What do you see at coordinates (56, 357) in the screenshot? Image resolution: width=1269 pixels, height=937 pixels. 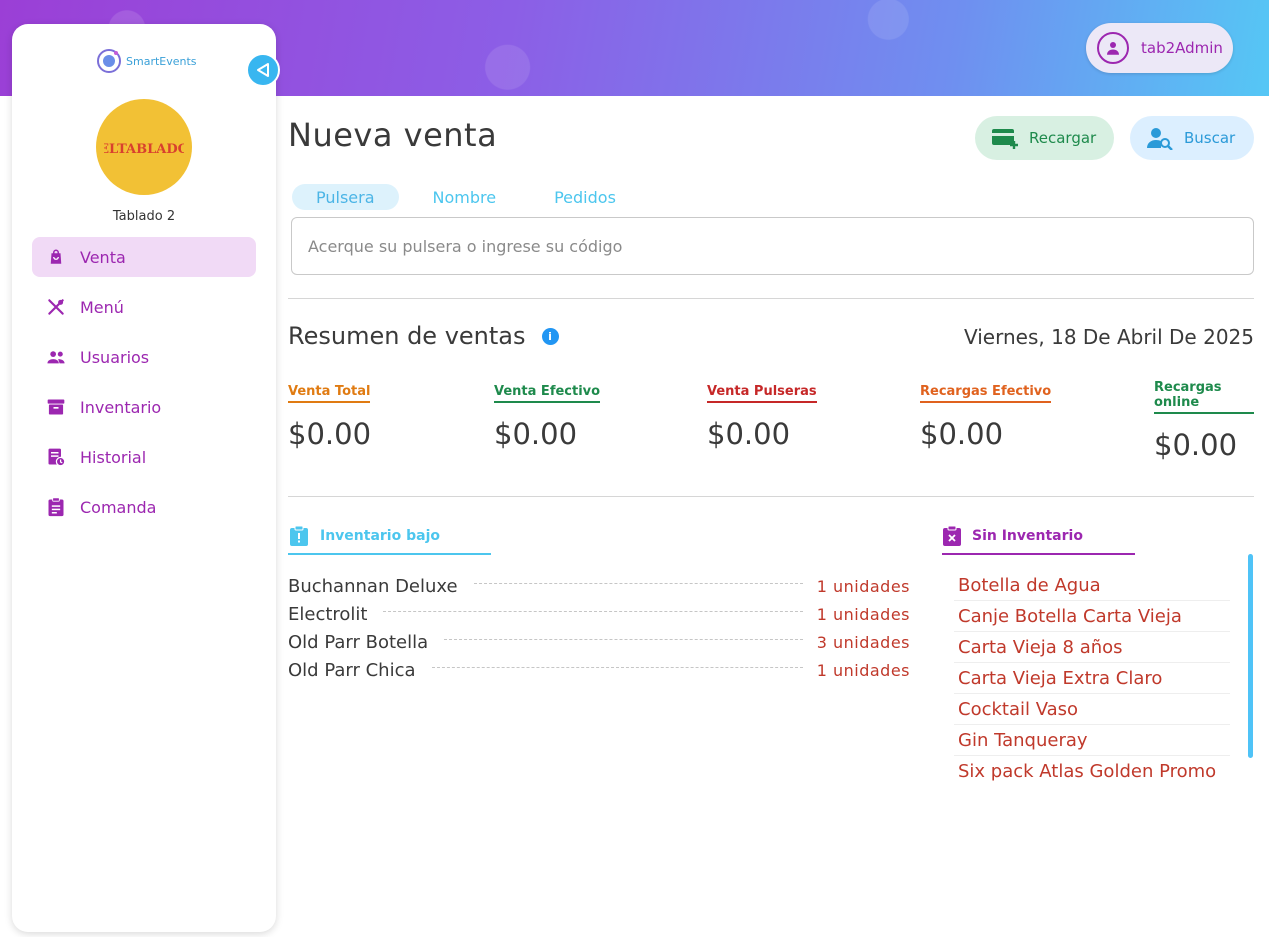 I see `users-icon` at bounding box center [56, 357].